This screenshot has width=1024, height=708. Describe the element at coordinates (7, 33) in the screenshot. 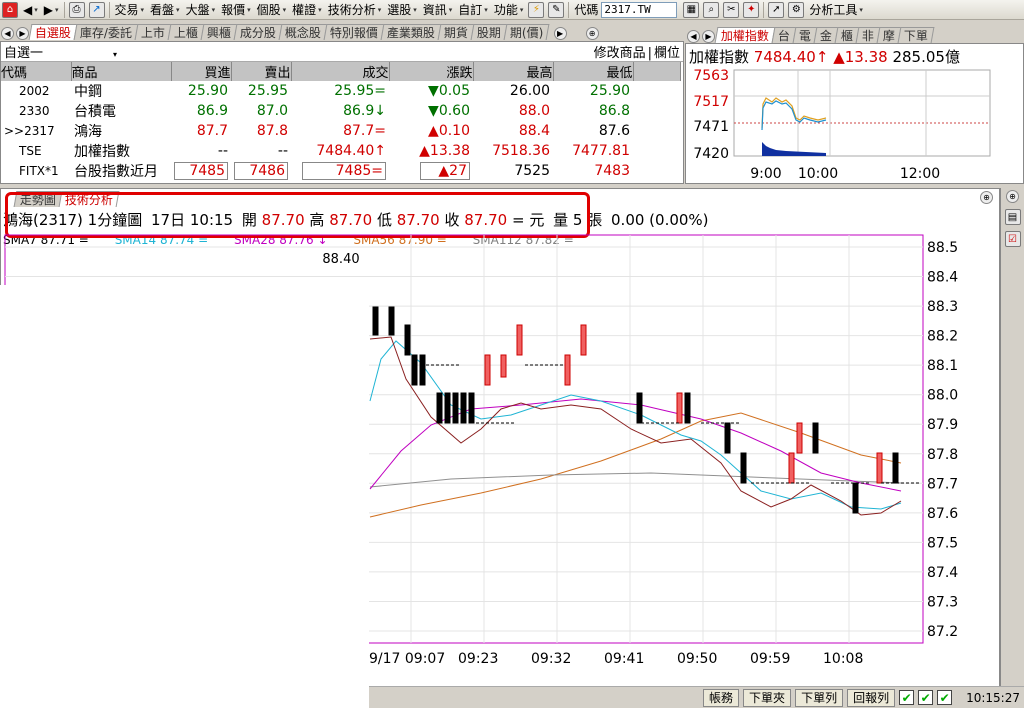

I see `tab-prev-icon: ◀` at that location.